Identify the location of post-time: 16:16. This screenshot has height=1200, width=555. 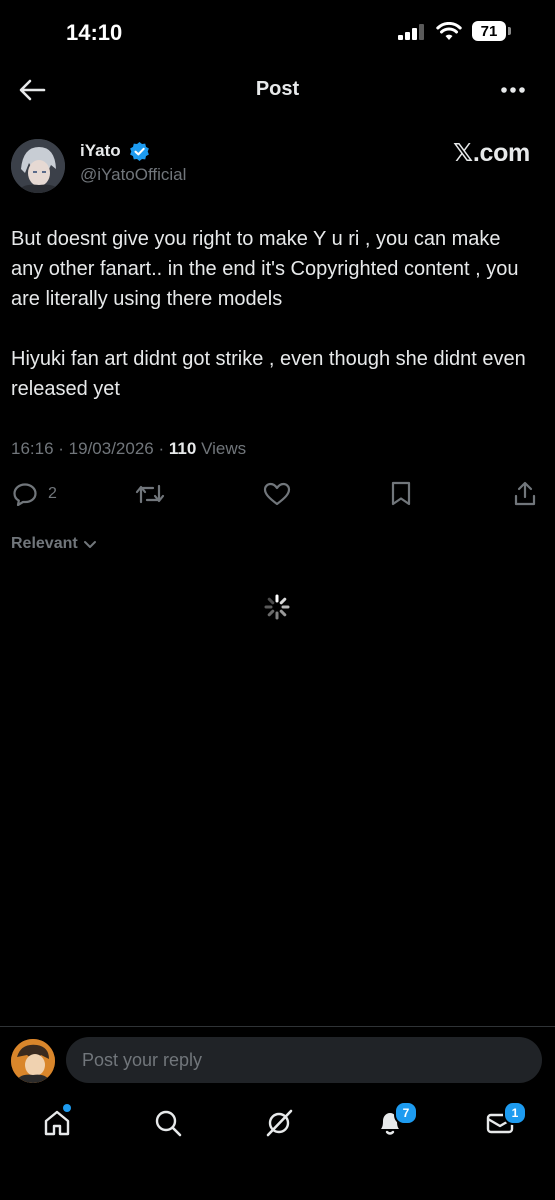
(32, 448).